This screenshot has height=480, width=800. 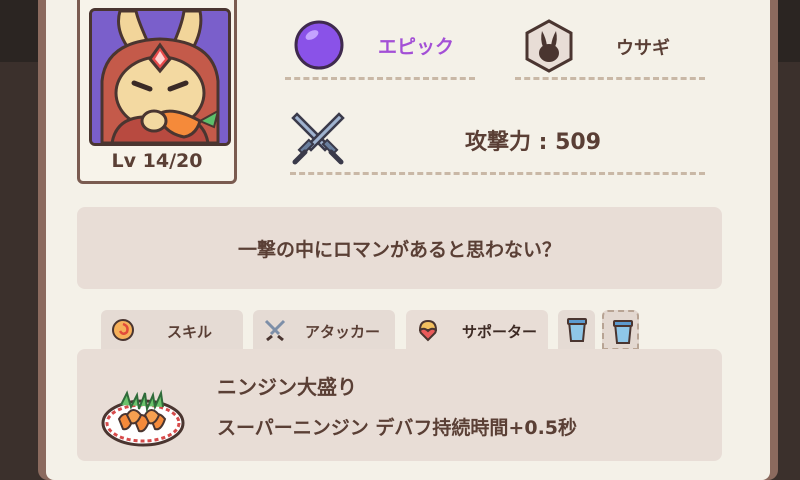 What do you see at coordinates (160, 77) in the screenshot?
I see `rabbit-character-portrait` at bounding box center [160, 77].